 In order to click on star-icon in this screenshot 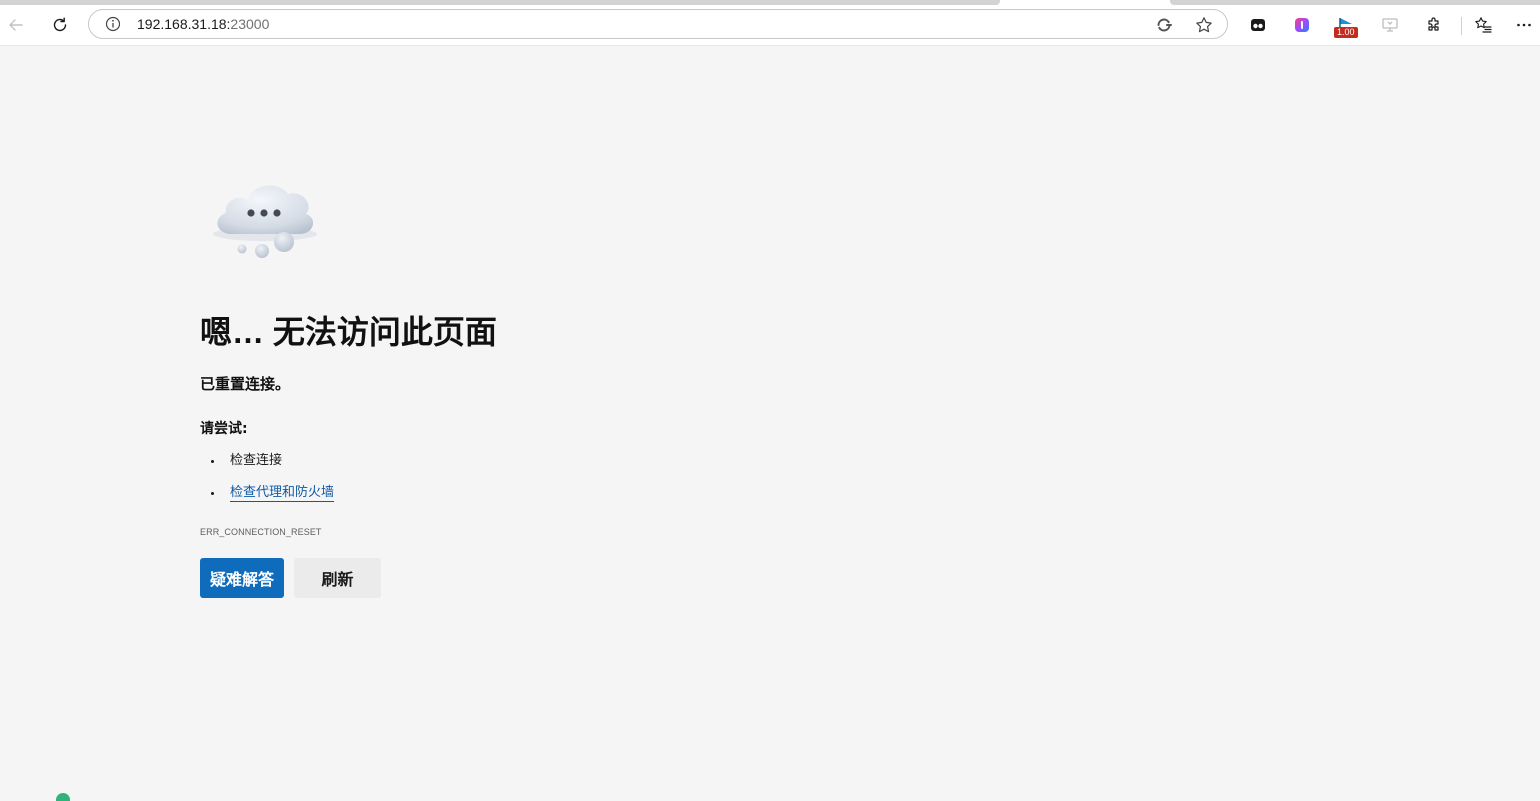, I will do `click(1204, 25)`.